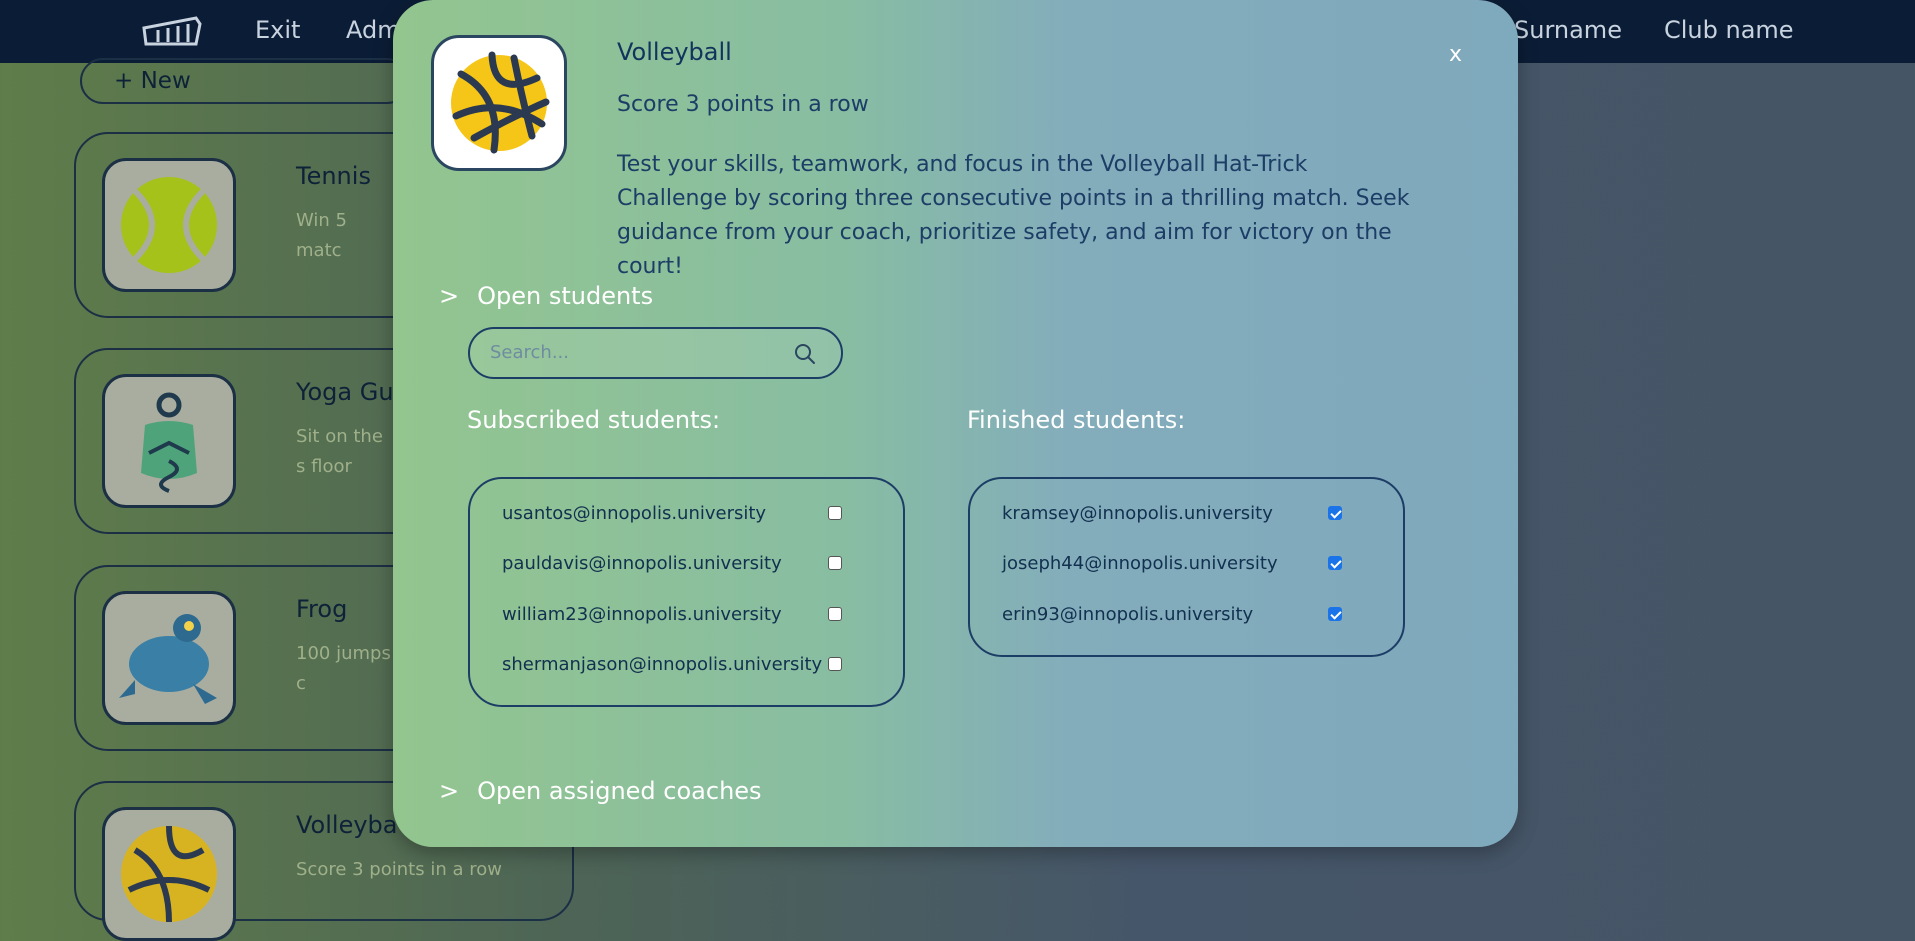 The height and width of the screenshot is (941, 1915). What do you see at coordinates (169, 225) in the screenshot?
I see `tennis-ball-icon` at bounding box center [169, 225].